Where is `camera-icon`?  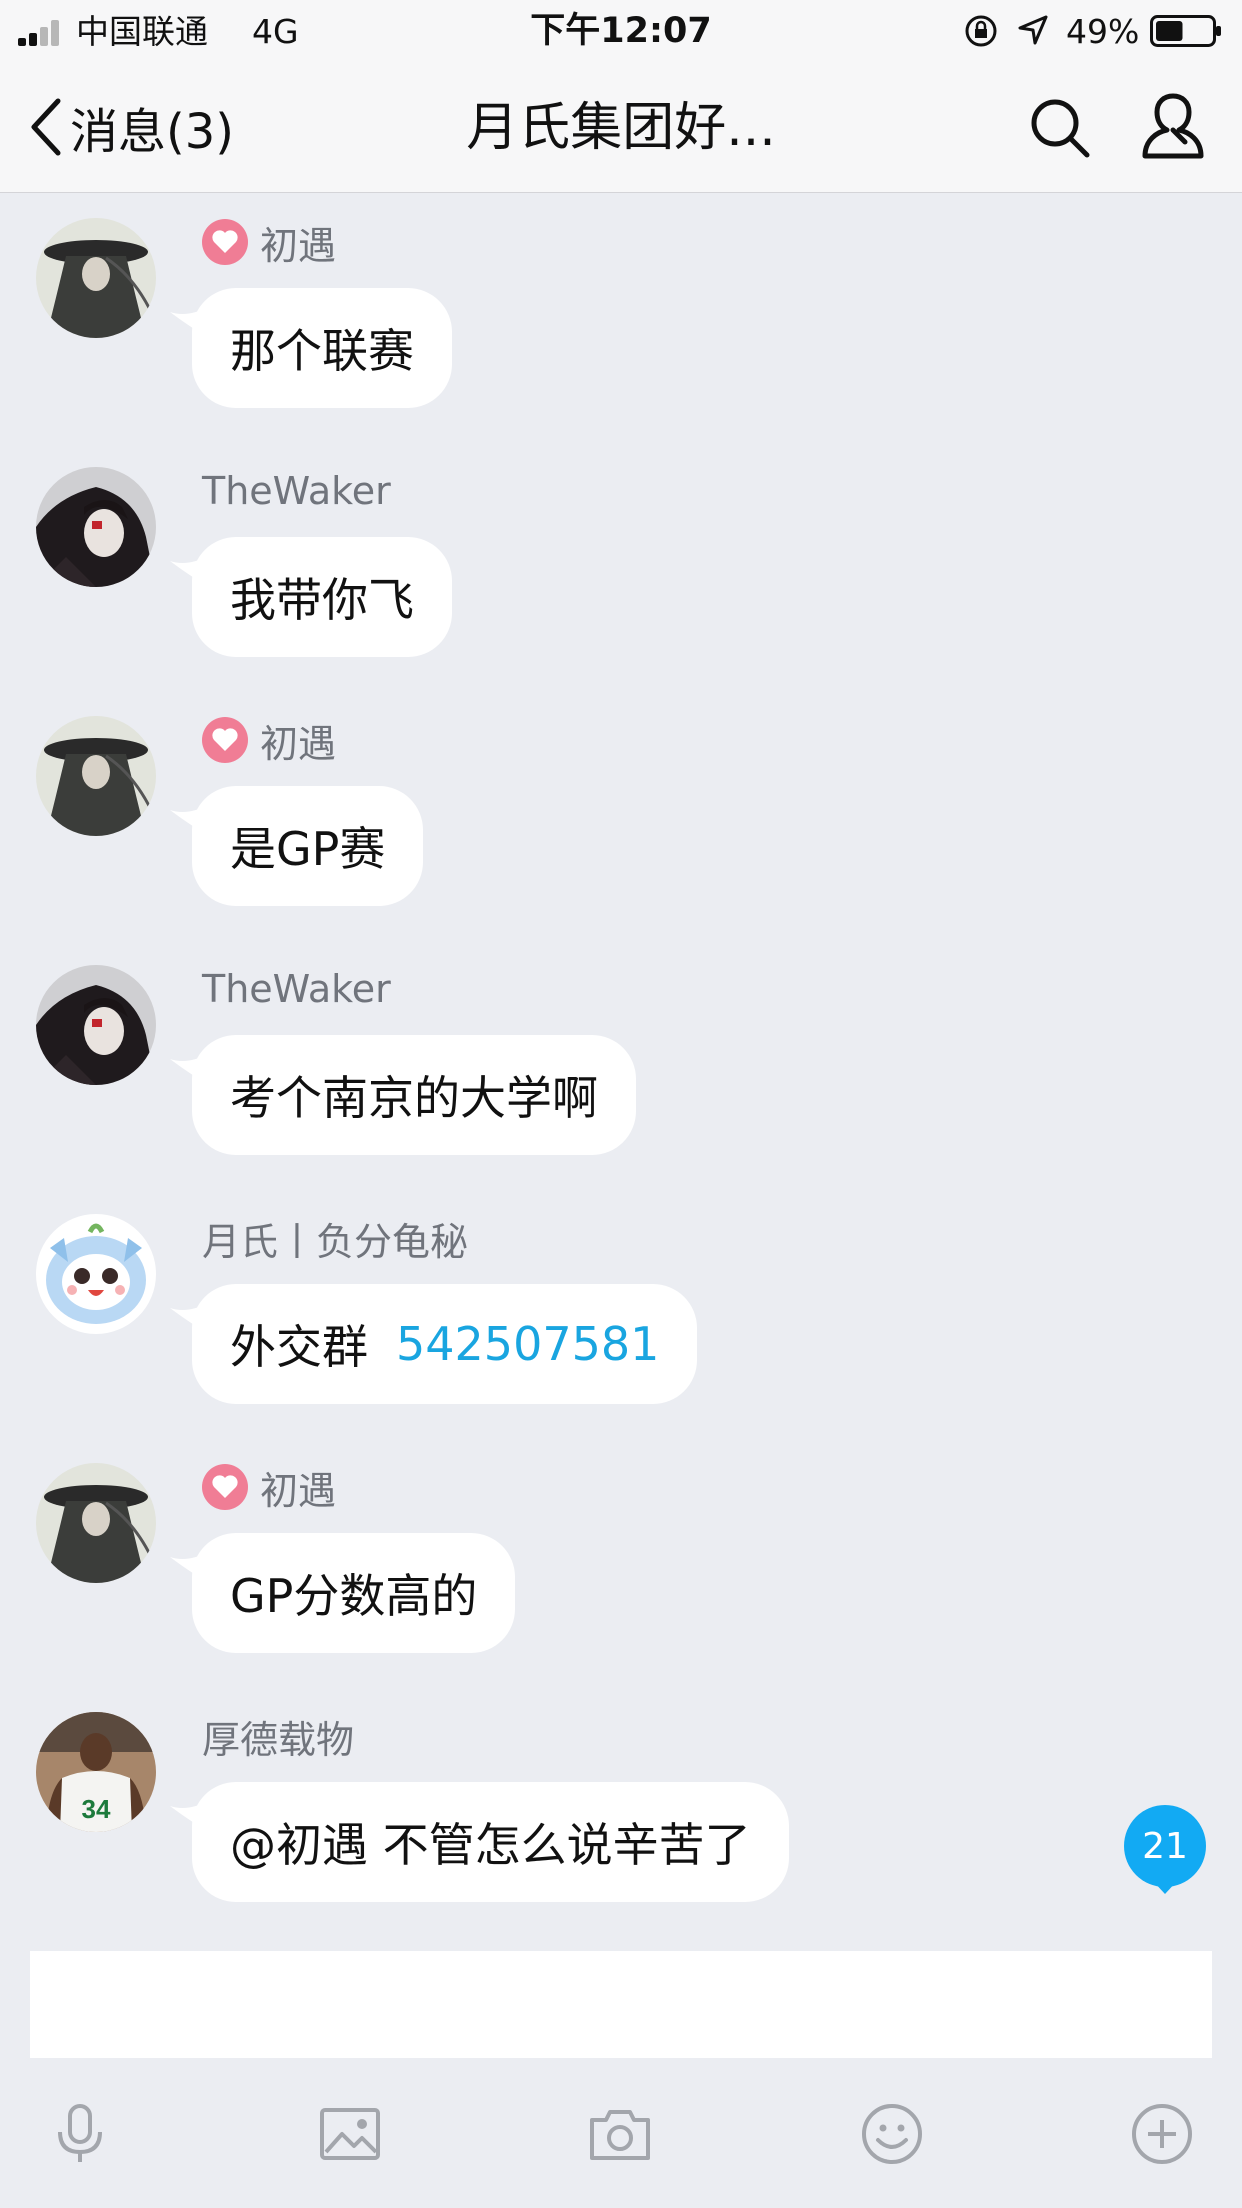
camera-icon is located at coordinates (620, 2134).